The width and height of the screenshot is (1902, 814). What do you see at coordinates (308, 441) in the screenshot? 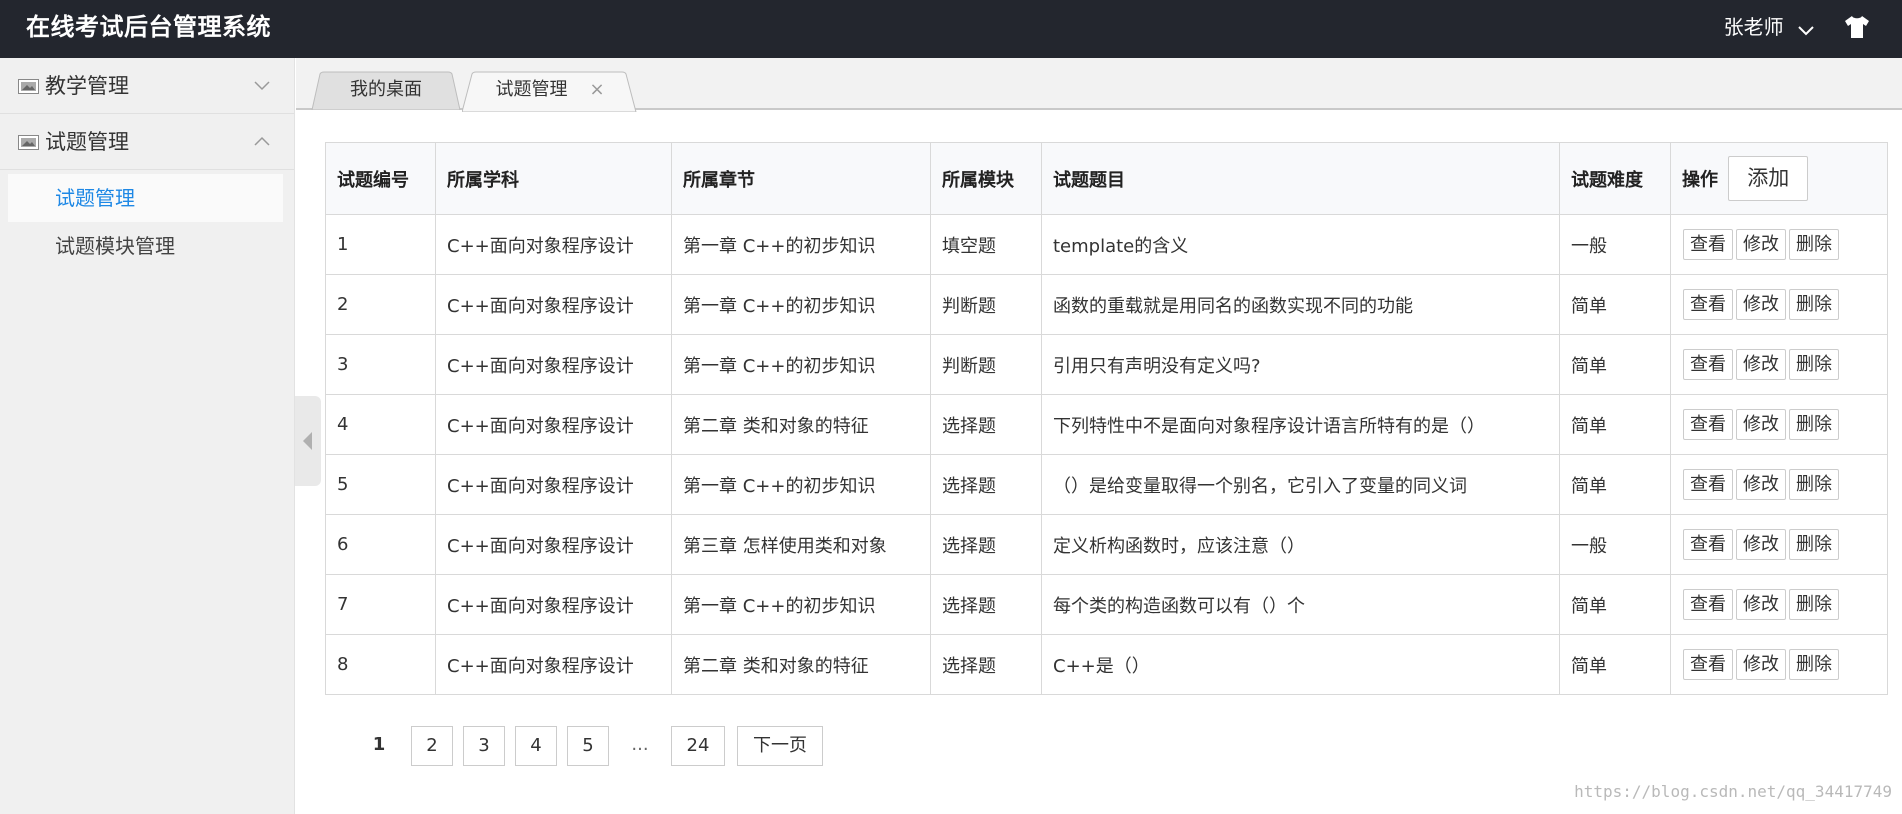
I see `sidebar-collapse-handle` at bounding box center [308, 441].